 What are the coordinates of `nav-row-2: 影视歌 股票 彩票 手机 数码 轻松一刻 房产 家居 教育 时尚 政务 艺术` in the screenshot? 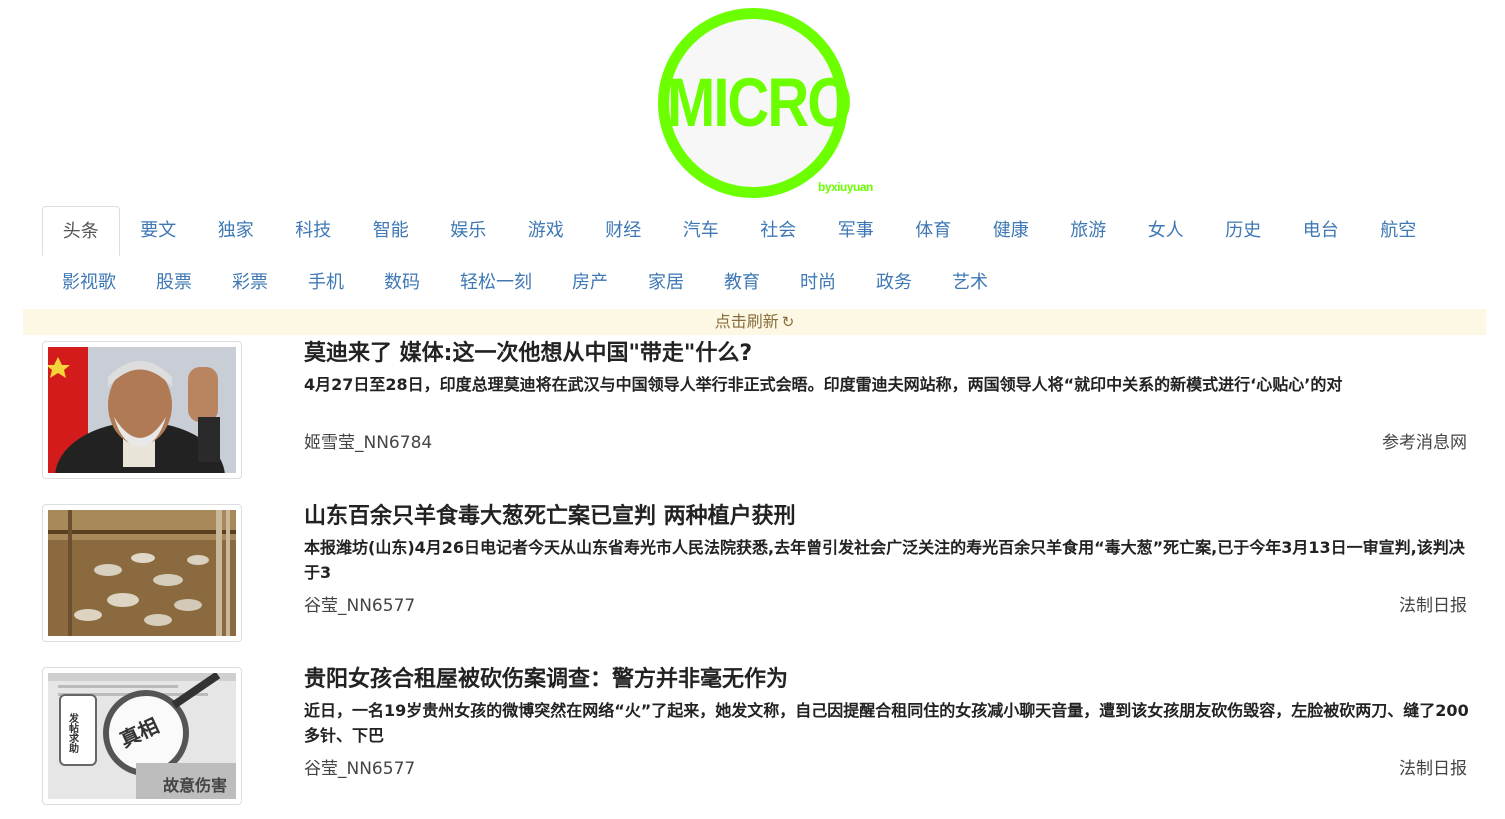 It's located at (525, 283).